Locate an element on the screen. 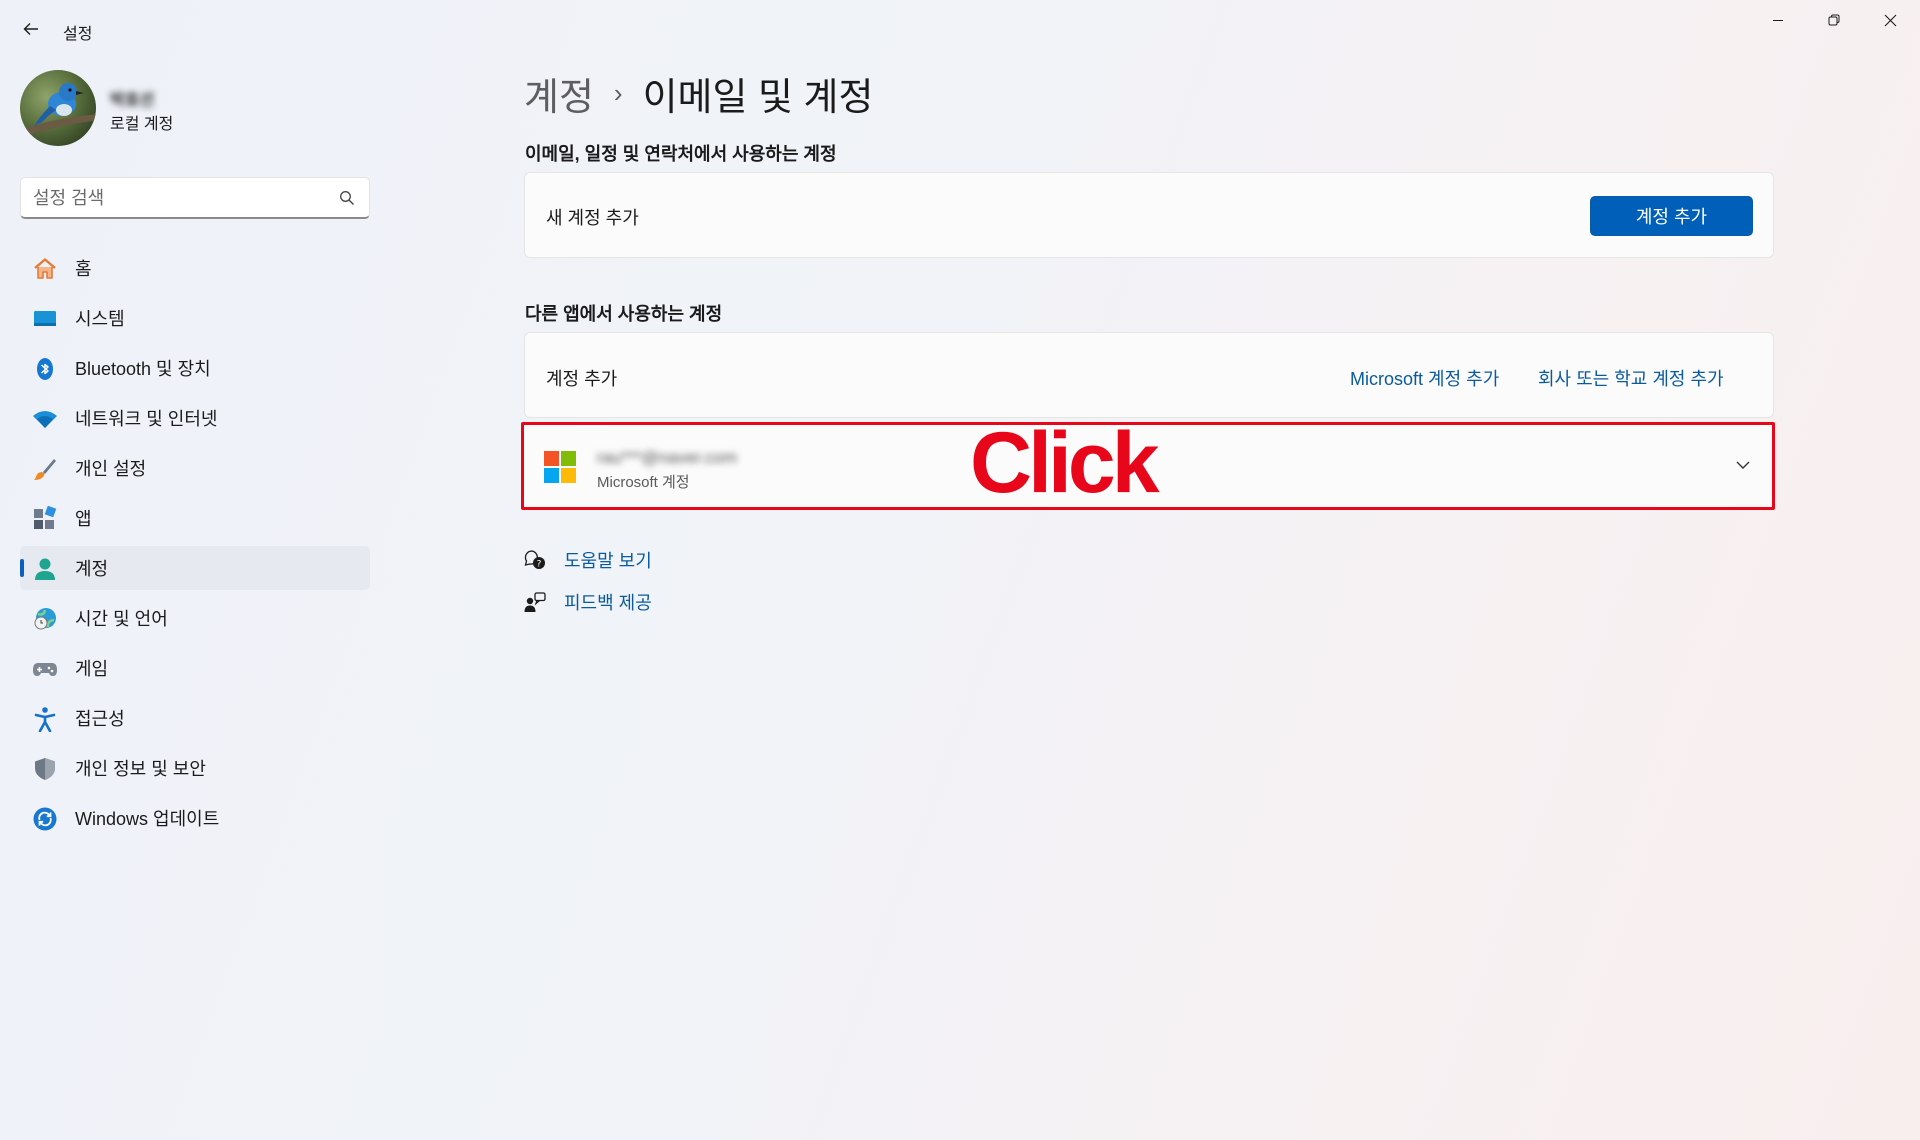  sidebar-item-windows-update: Windows 업데이트 is located at coordinates (195, 818).